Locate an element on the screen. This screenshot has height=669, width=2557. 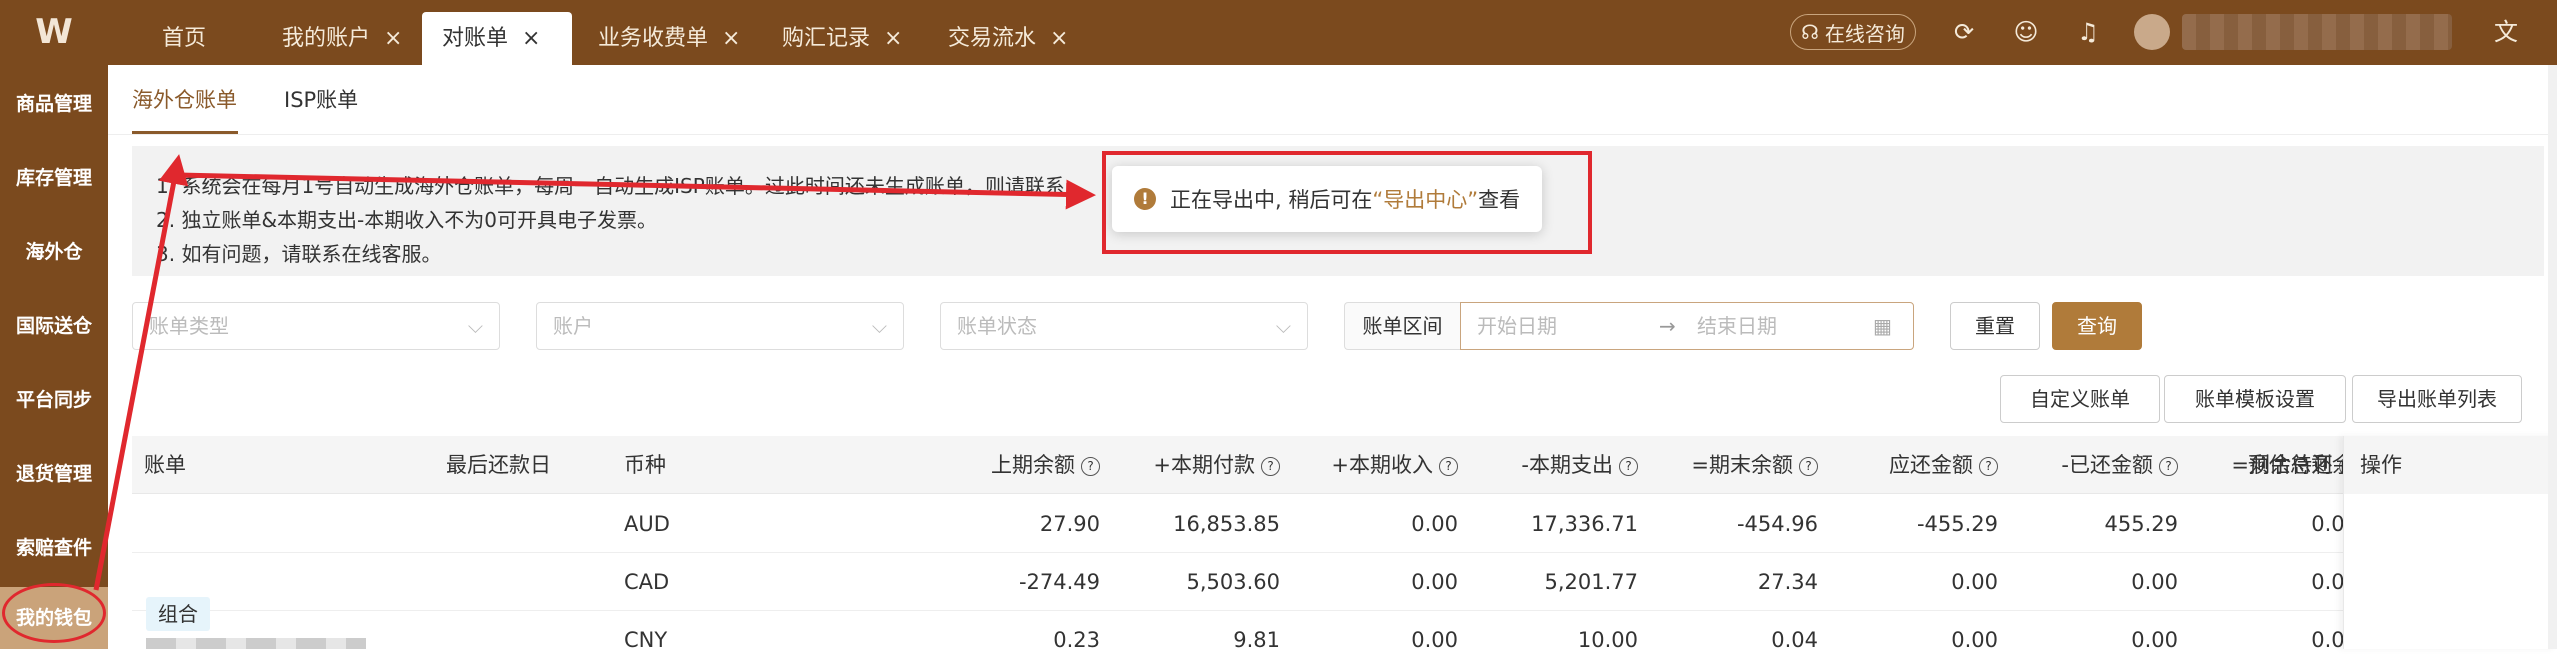
redacted-bill-name is located at coordinates (256, 643).